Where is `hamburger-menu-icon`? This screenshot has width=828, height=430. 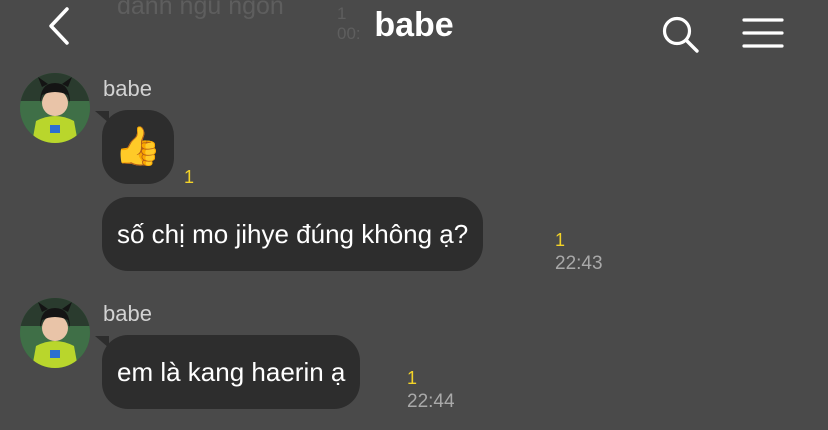 hamburger-menu-icon is located at coordinates (763, 33).